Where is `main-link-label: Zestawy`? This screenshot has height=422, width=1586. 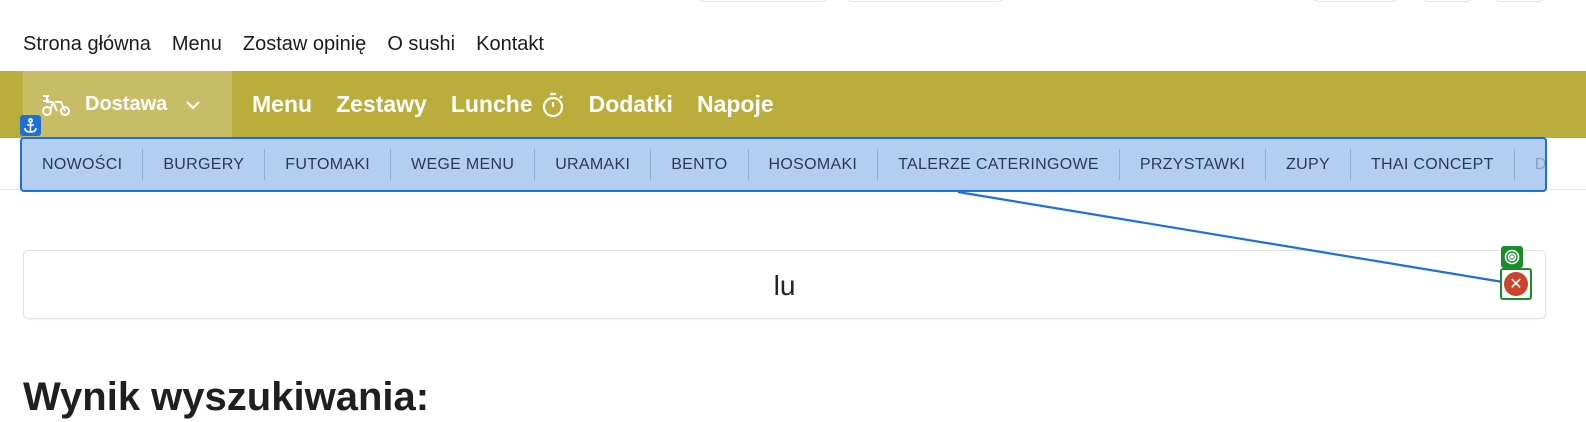
main-link-label: Zestawy is located at coordinates (381, 104).